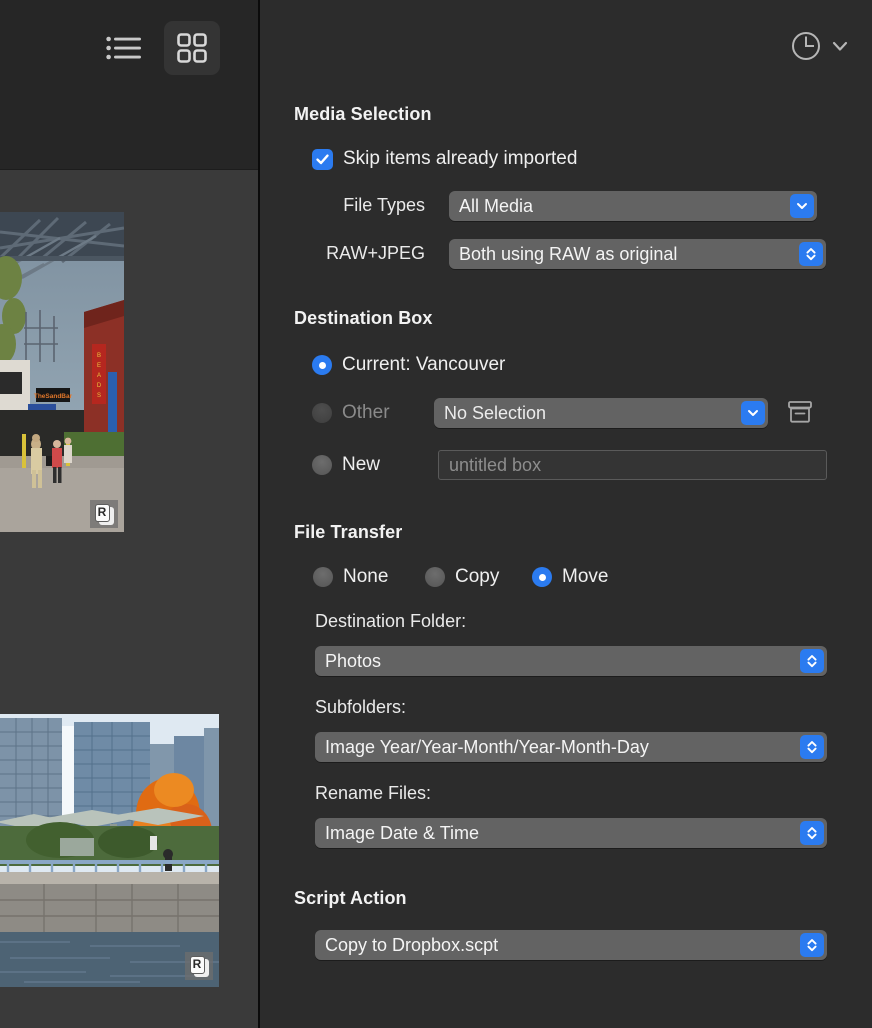 The image size is (872, 1028). I want to click on file-types-value: All Media, so click(496, 205).